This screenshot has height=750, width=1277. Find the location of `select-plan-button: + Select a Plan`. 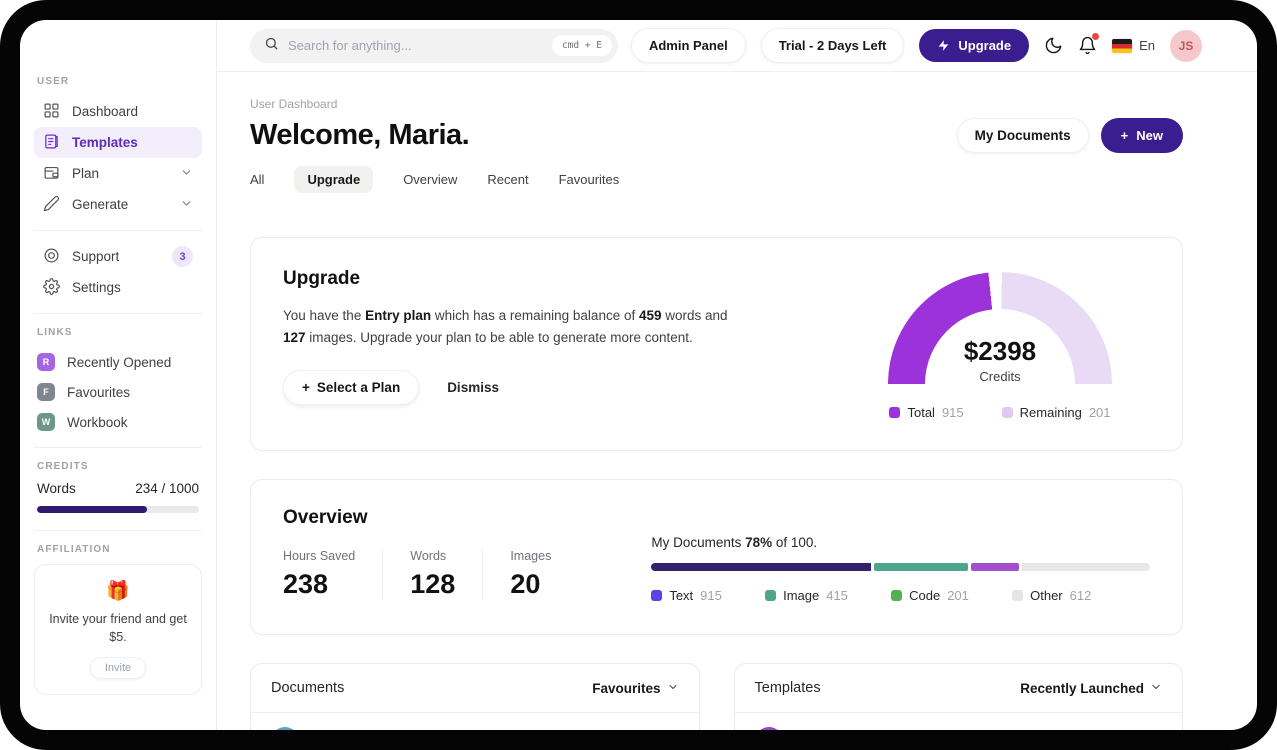

select-plan-button: + Select a Plan is located at coordinates (351, 387).